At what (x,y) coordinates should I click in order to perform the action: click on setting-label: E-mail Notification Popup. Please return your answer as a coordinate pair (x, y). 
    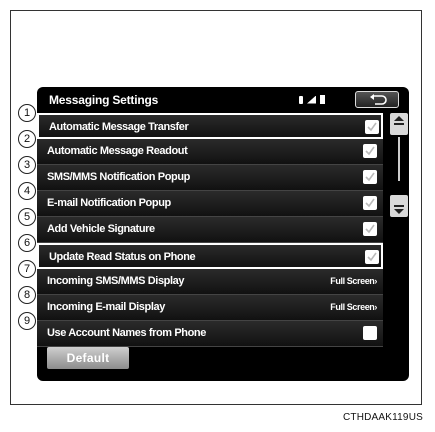
    Looking at the image, I should click on (109, 203).